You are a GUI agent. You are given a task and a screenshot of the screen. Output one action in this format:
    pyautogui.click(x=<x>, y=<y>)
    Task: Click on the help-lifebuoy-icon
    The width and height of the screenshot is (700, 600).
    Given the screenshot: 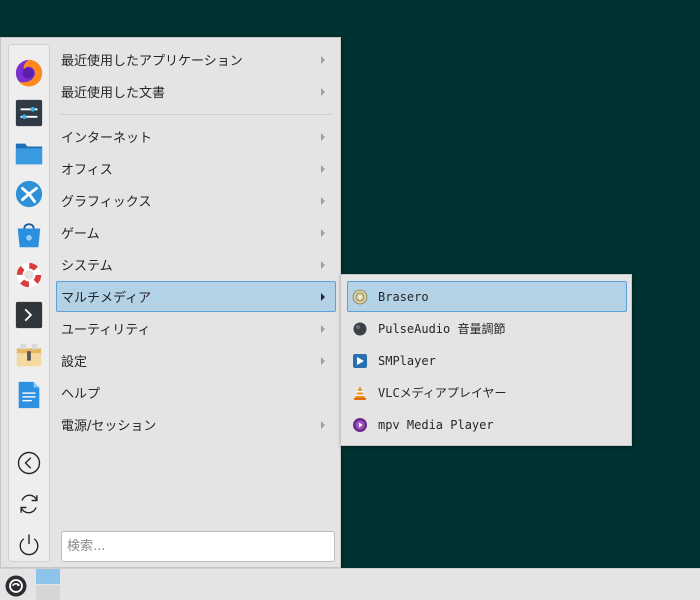 What is the action you would take?
    pyautogui.click(x=29, y=275)
    